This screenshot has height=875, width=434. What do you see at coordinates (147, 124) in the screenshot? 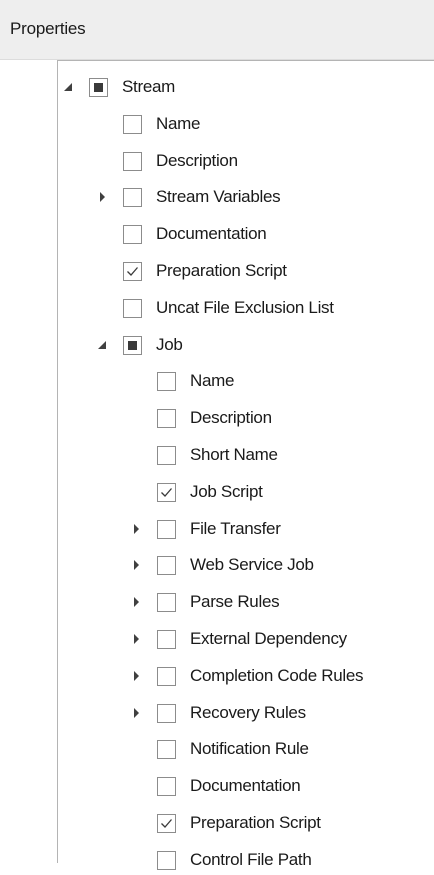
I see `tree-node-stream-name: Name` at bounding box center [147, 124].